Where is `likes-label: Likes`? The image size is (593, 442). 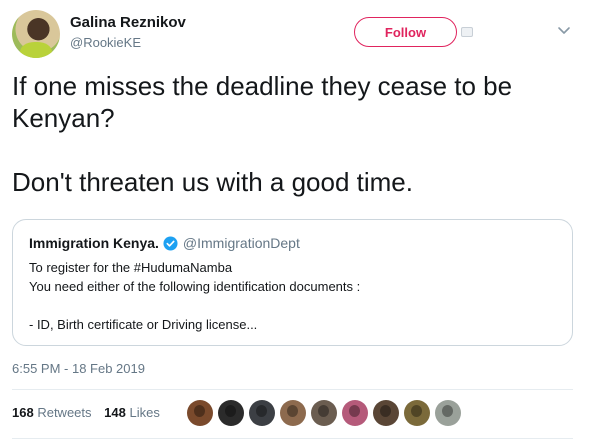 likes-label: Likes is located at coordinates (144, 412).